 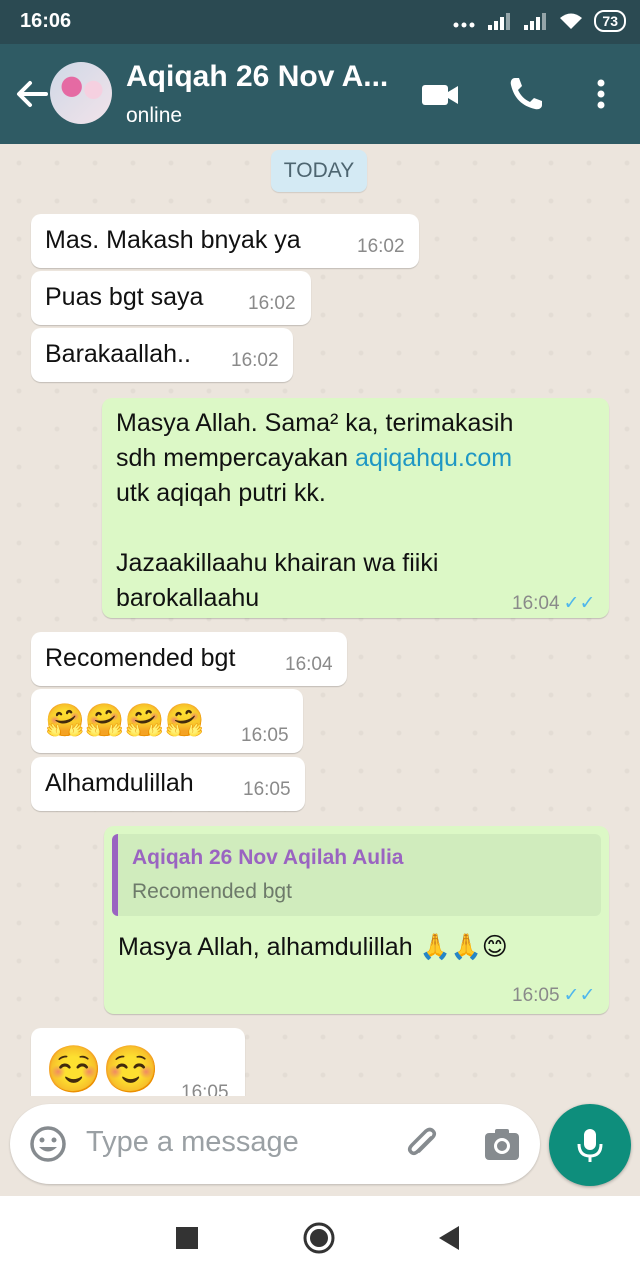 I want to click on chat-header: Aqiqah 26 Nov A... online, so click(x=320, y=94).